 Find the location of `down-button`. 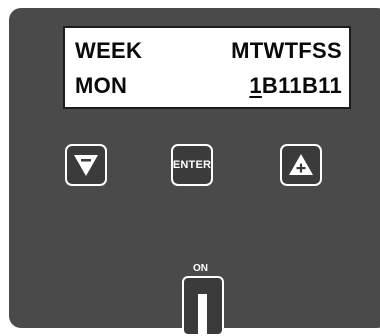

down-button is located at coordinates (86, 165).